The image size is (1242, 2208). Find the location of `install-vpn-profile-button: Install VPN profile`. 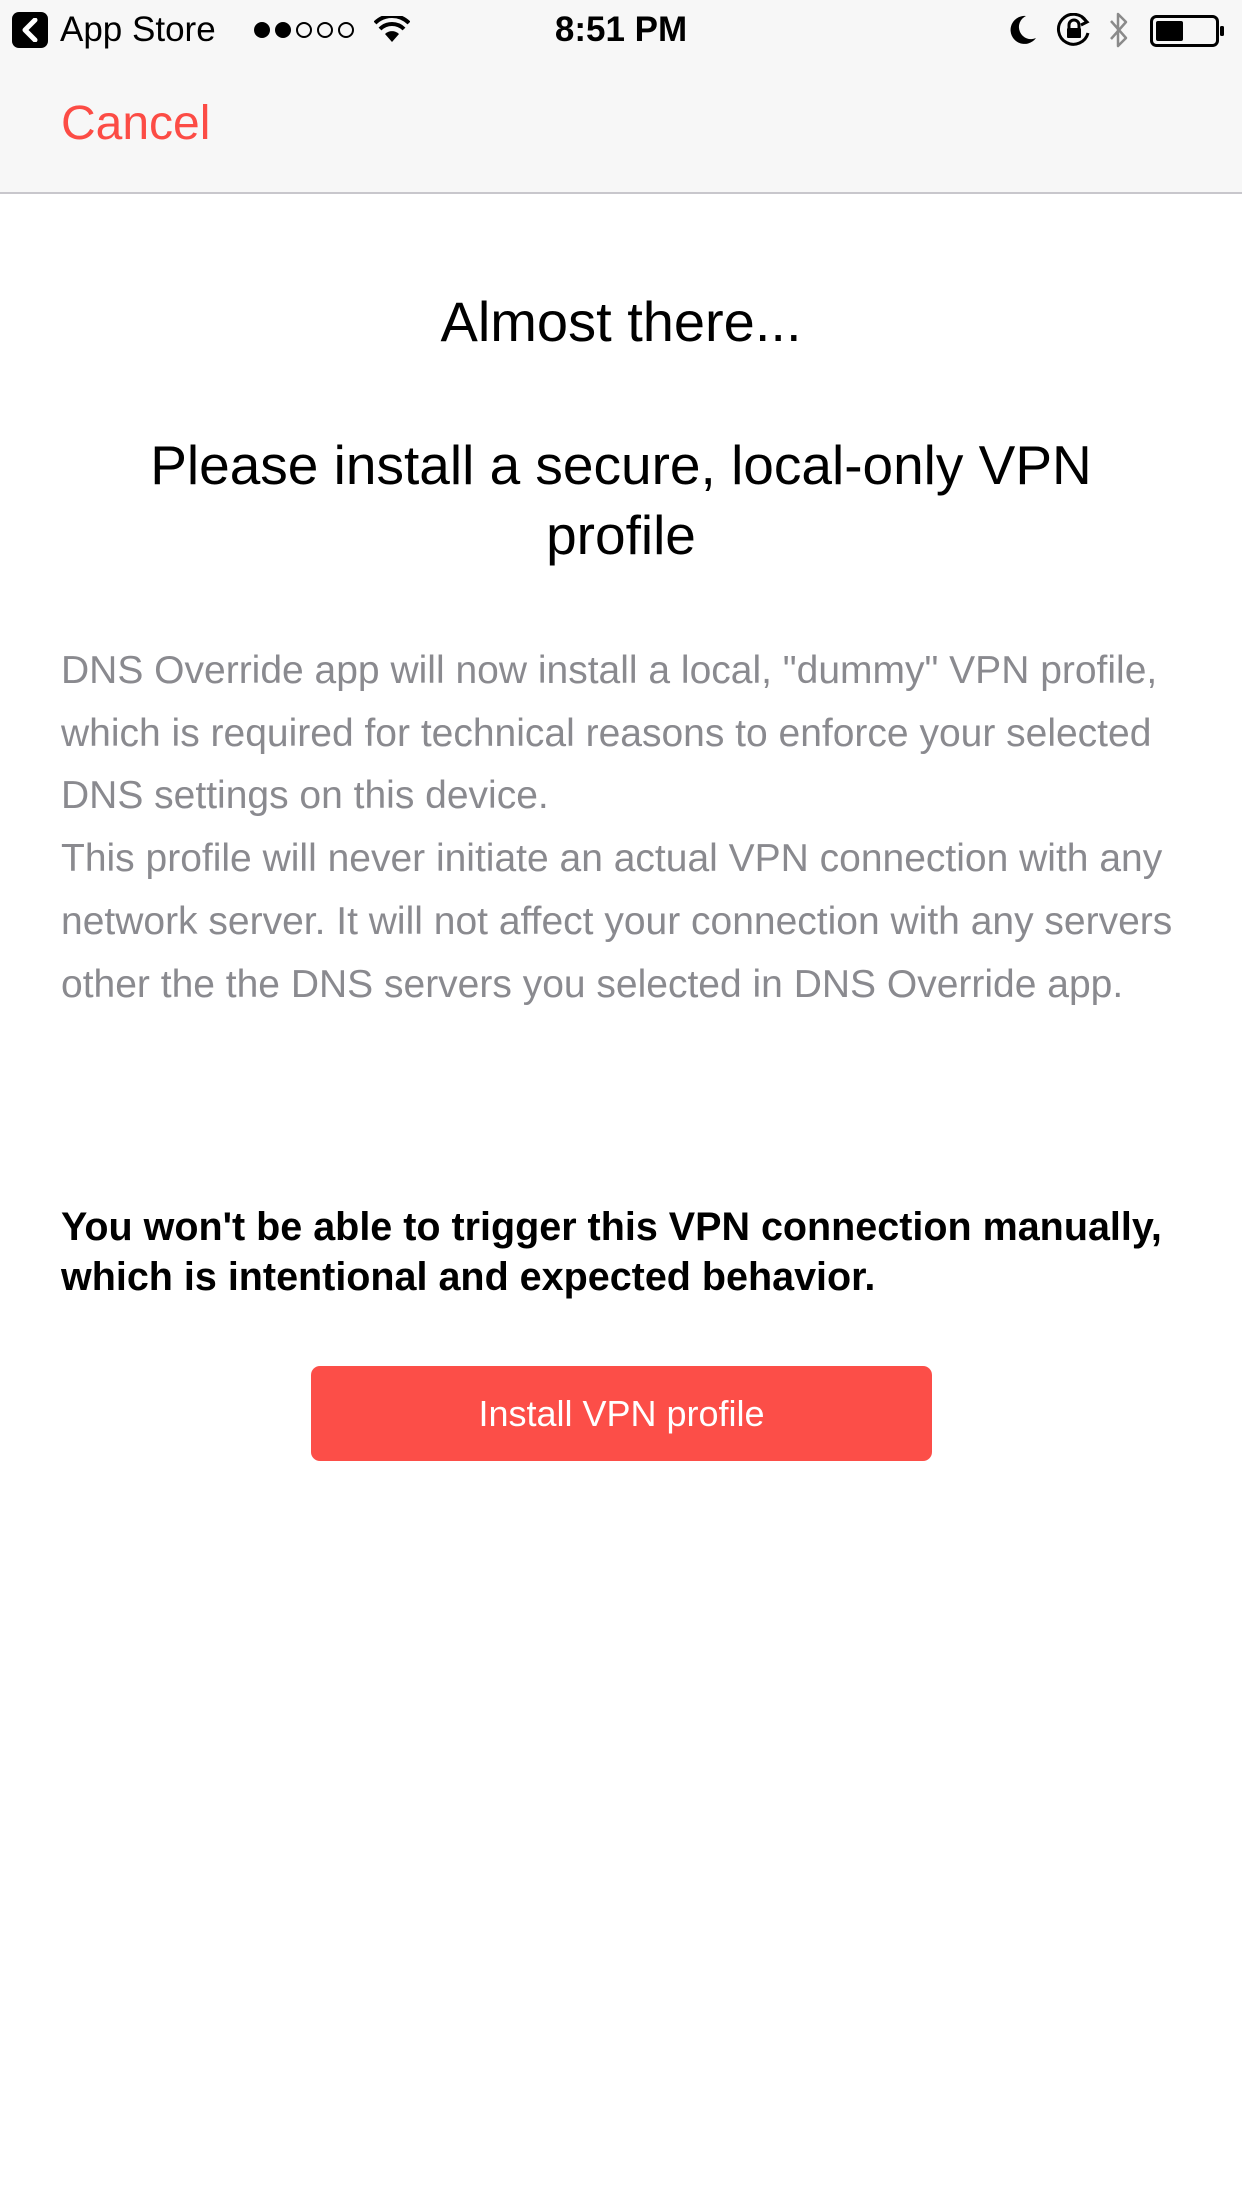

install-vpn-profile-button: Install VPN profile is located at coordinates (621, 1413).